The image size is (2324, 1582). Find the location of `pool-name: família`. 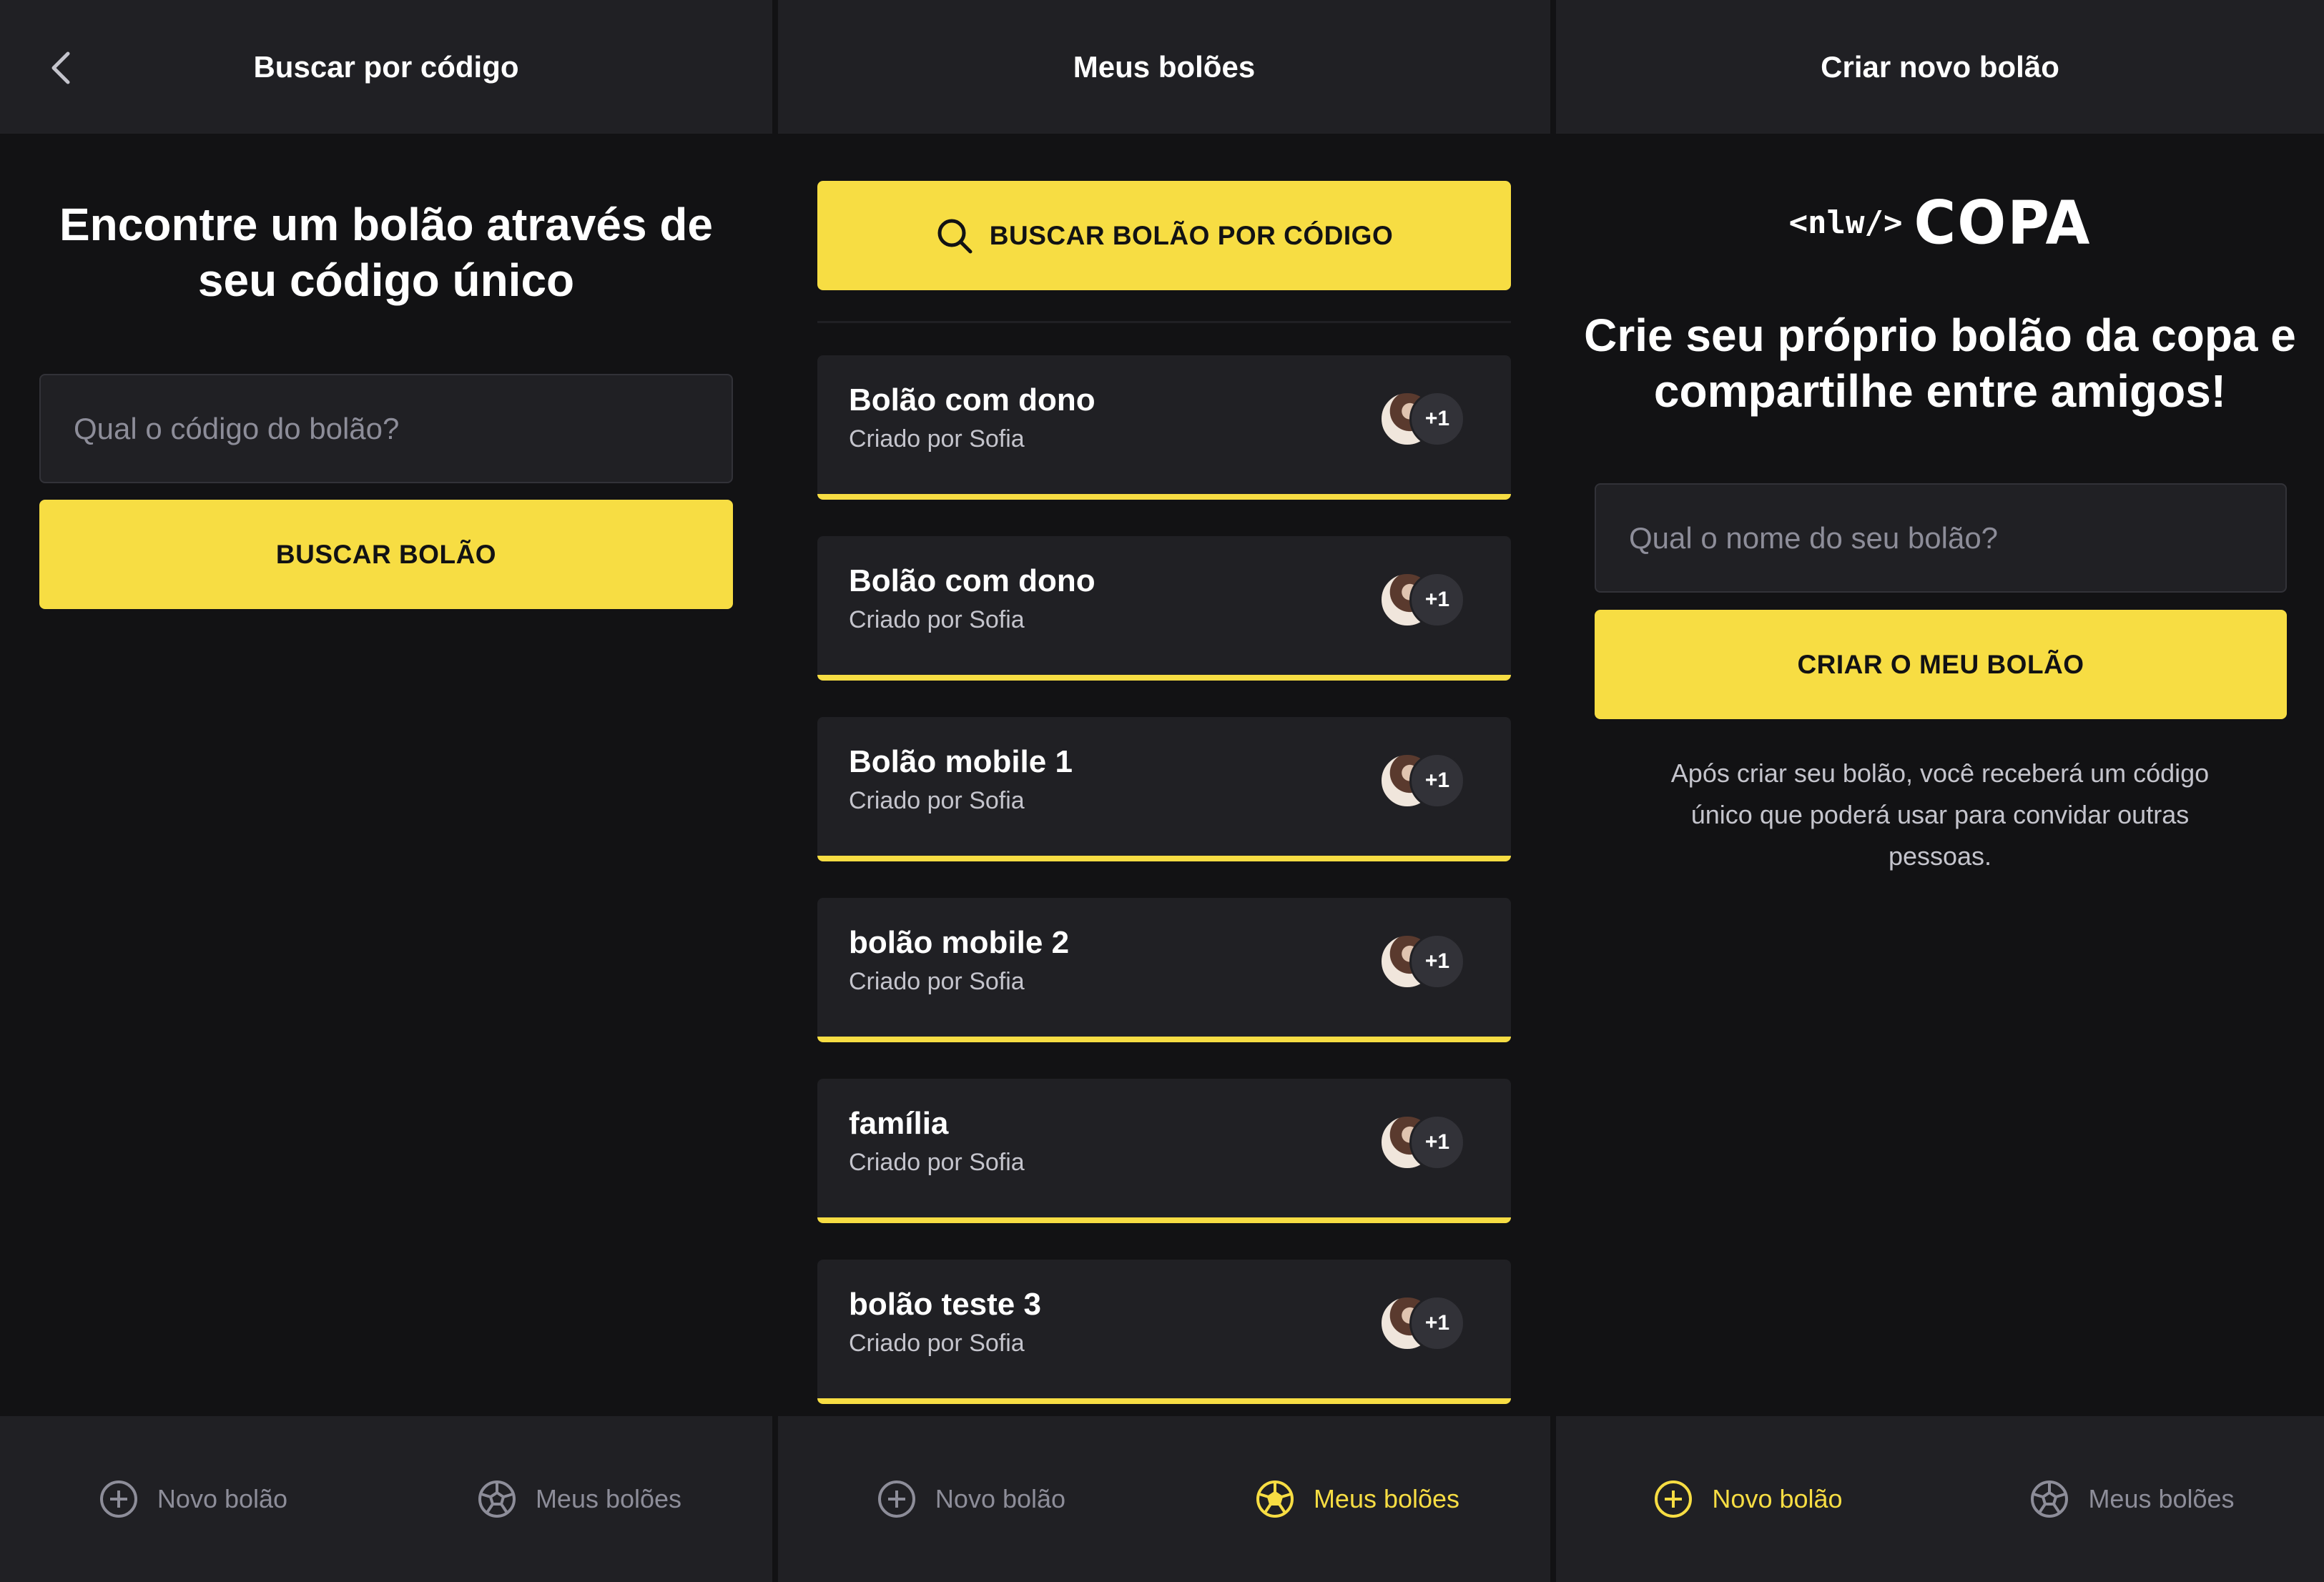

pool-name: família is located at coordinates (899, 1123).